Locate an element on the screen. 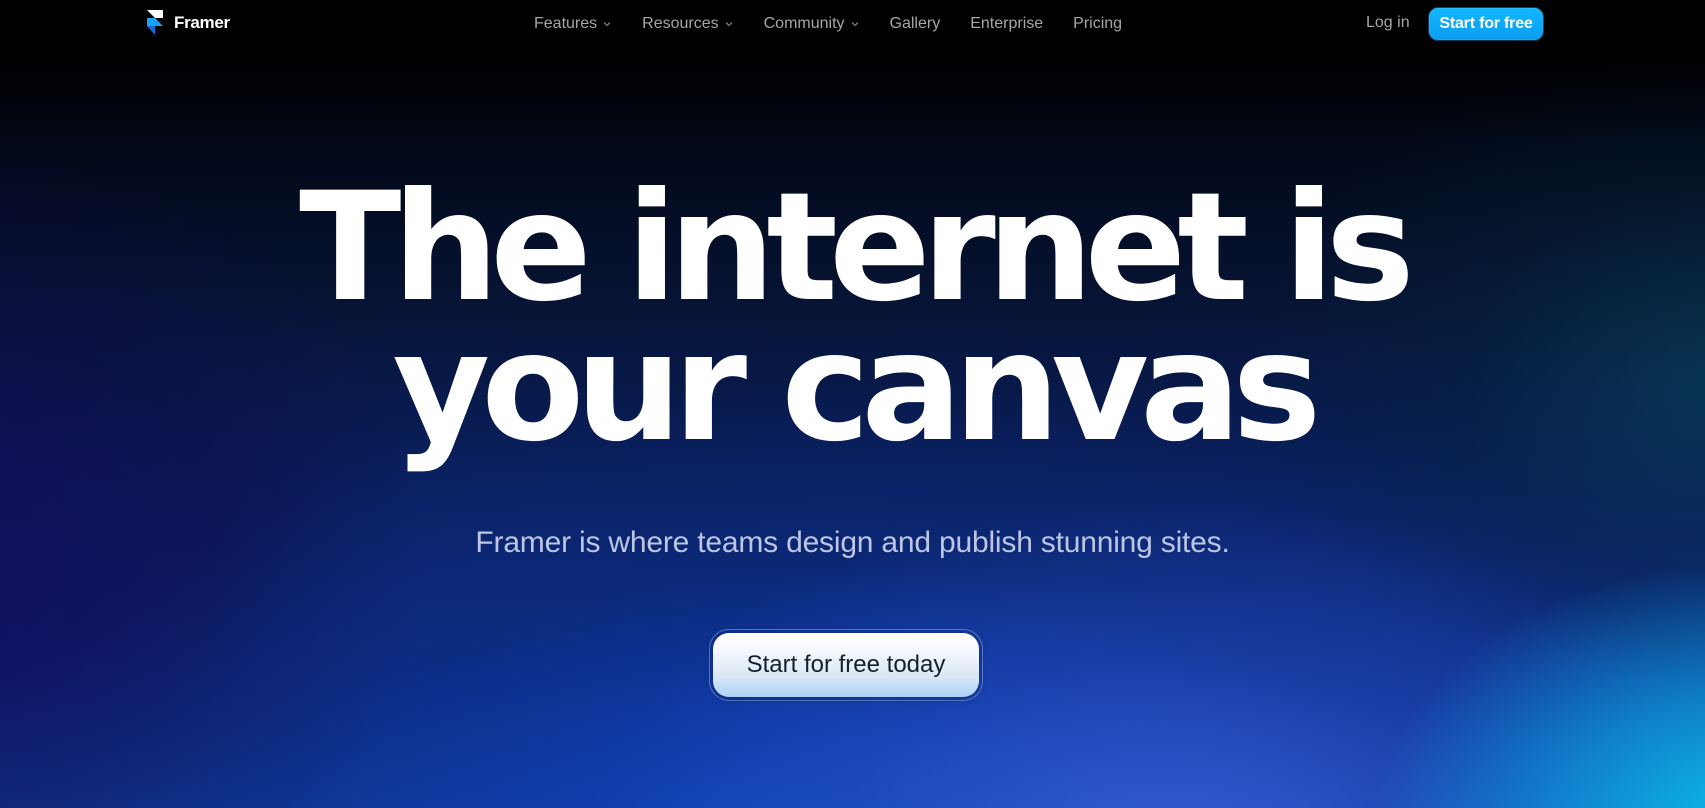 Image resolution: width=1705 pixels, height=808 pixels. nav-item-resources: Resources is located at coordinates (687, 24).